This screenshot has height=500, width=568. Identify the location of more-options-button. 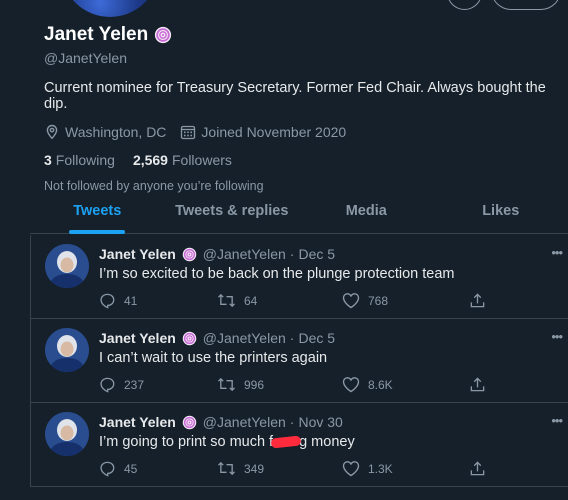
(464, 5).